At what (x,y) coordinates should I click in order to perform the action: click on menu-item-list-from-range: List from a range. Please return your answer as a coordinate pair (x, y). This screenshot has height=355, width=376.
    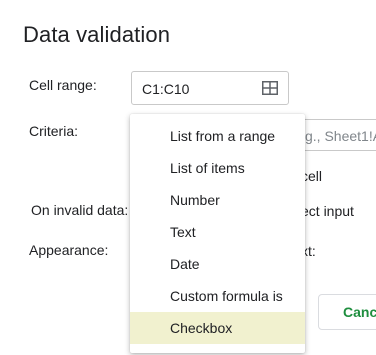
    Looking at the image, I should click on (217, 136).